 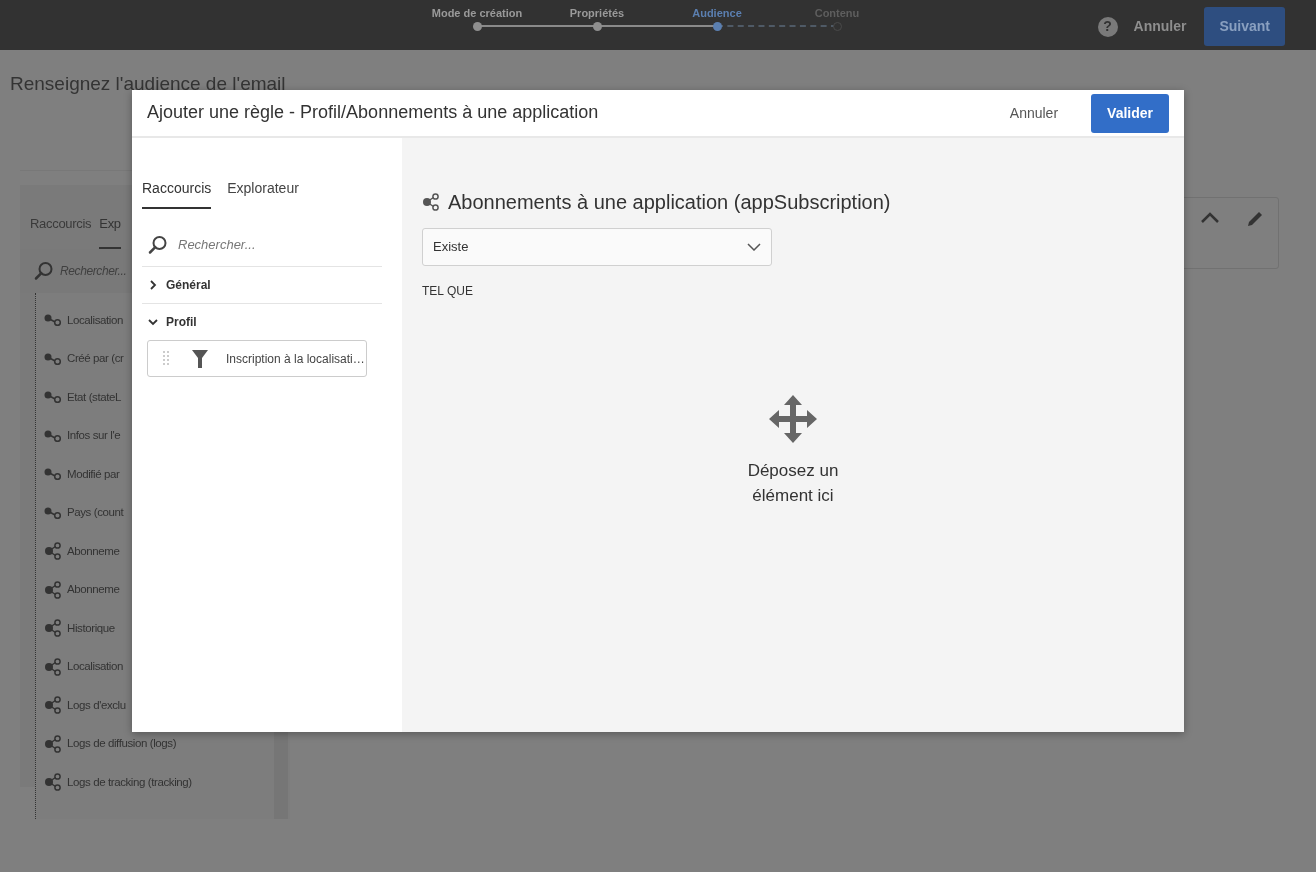 I want to click on rule-title: Abonnements à une application (appSubscription), so click(x=669, y=202).